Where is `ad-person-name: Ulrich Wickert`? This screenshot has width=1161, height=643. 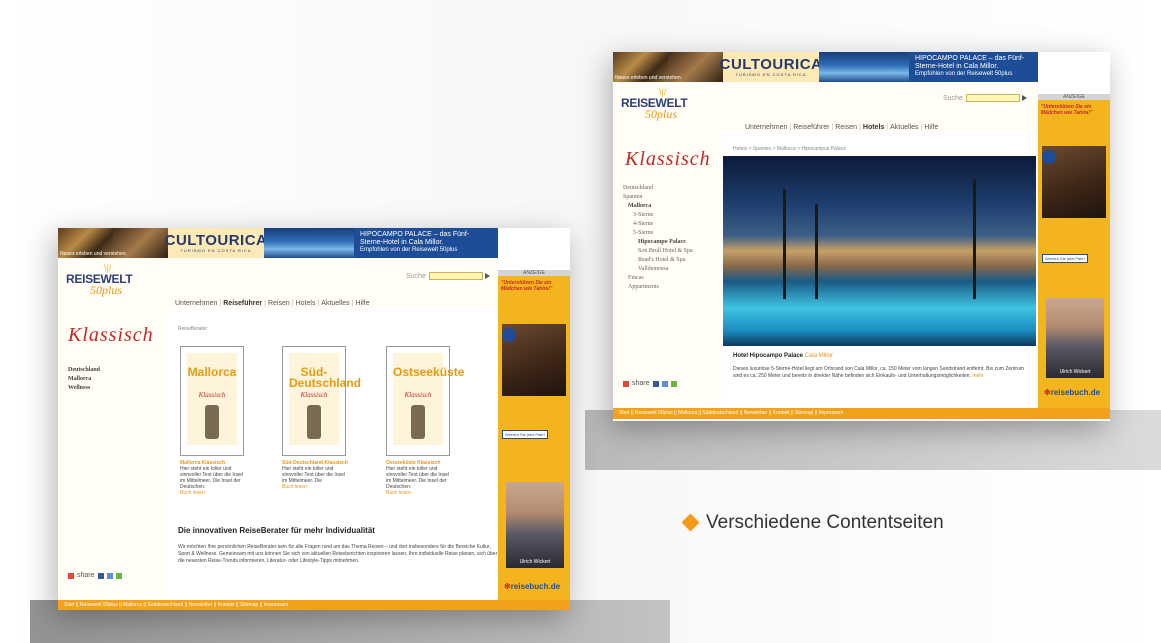 ad-person-name: Ulrich Wickert is located at coordinates (1075, 372).